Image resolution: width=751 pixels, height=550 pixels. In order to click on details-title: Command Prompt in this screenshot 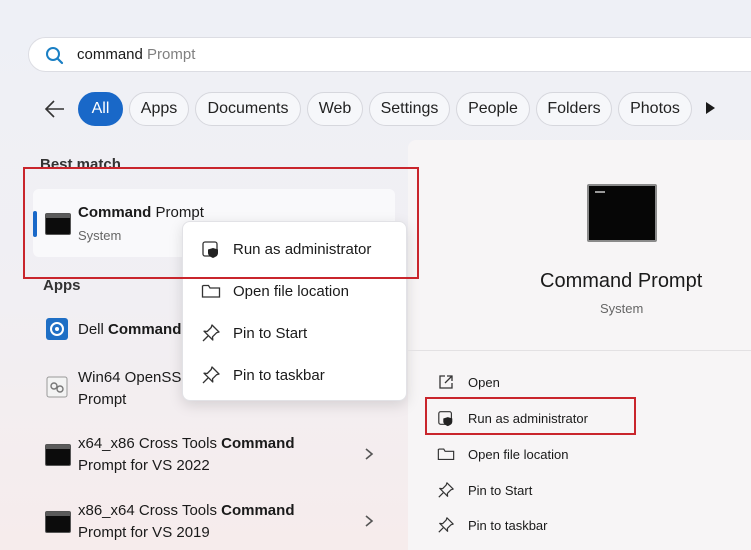, I will do `click(621, 281)`.